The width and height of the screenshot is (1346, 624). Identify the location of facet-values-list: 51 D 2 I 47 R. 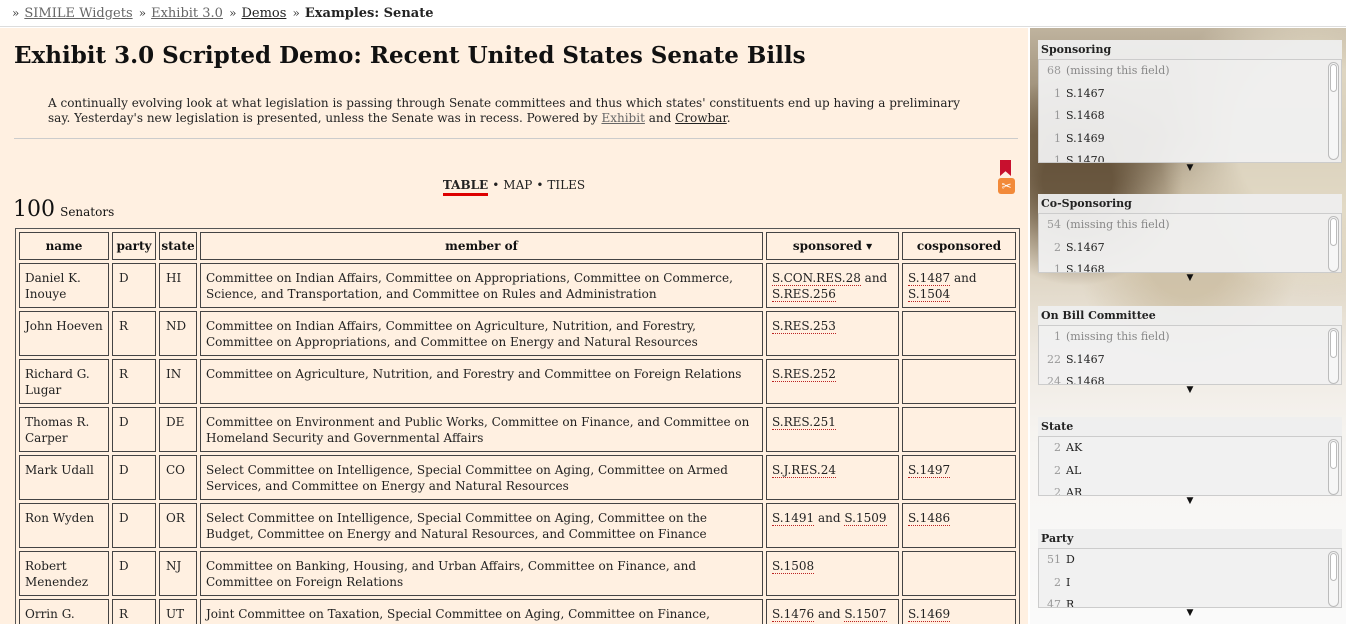
(1190, 578).